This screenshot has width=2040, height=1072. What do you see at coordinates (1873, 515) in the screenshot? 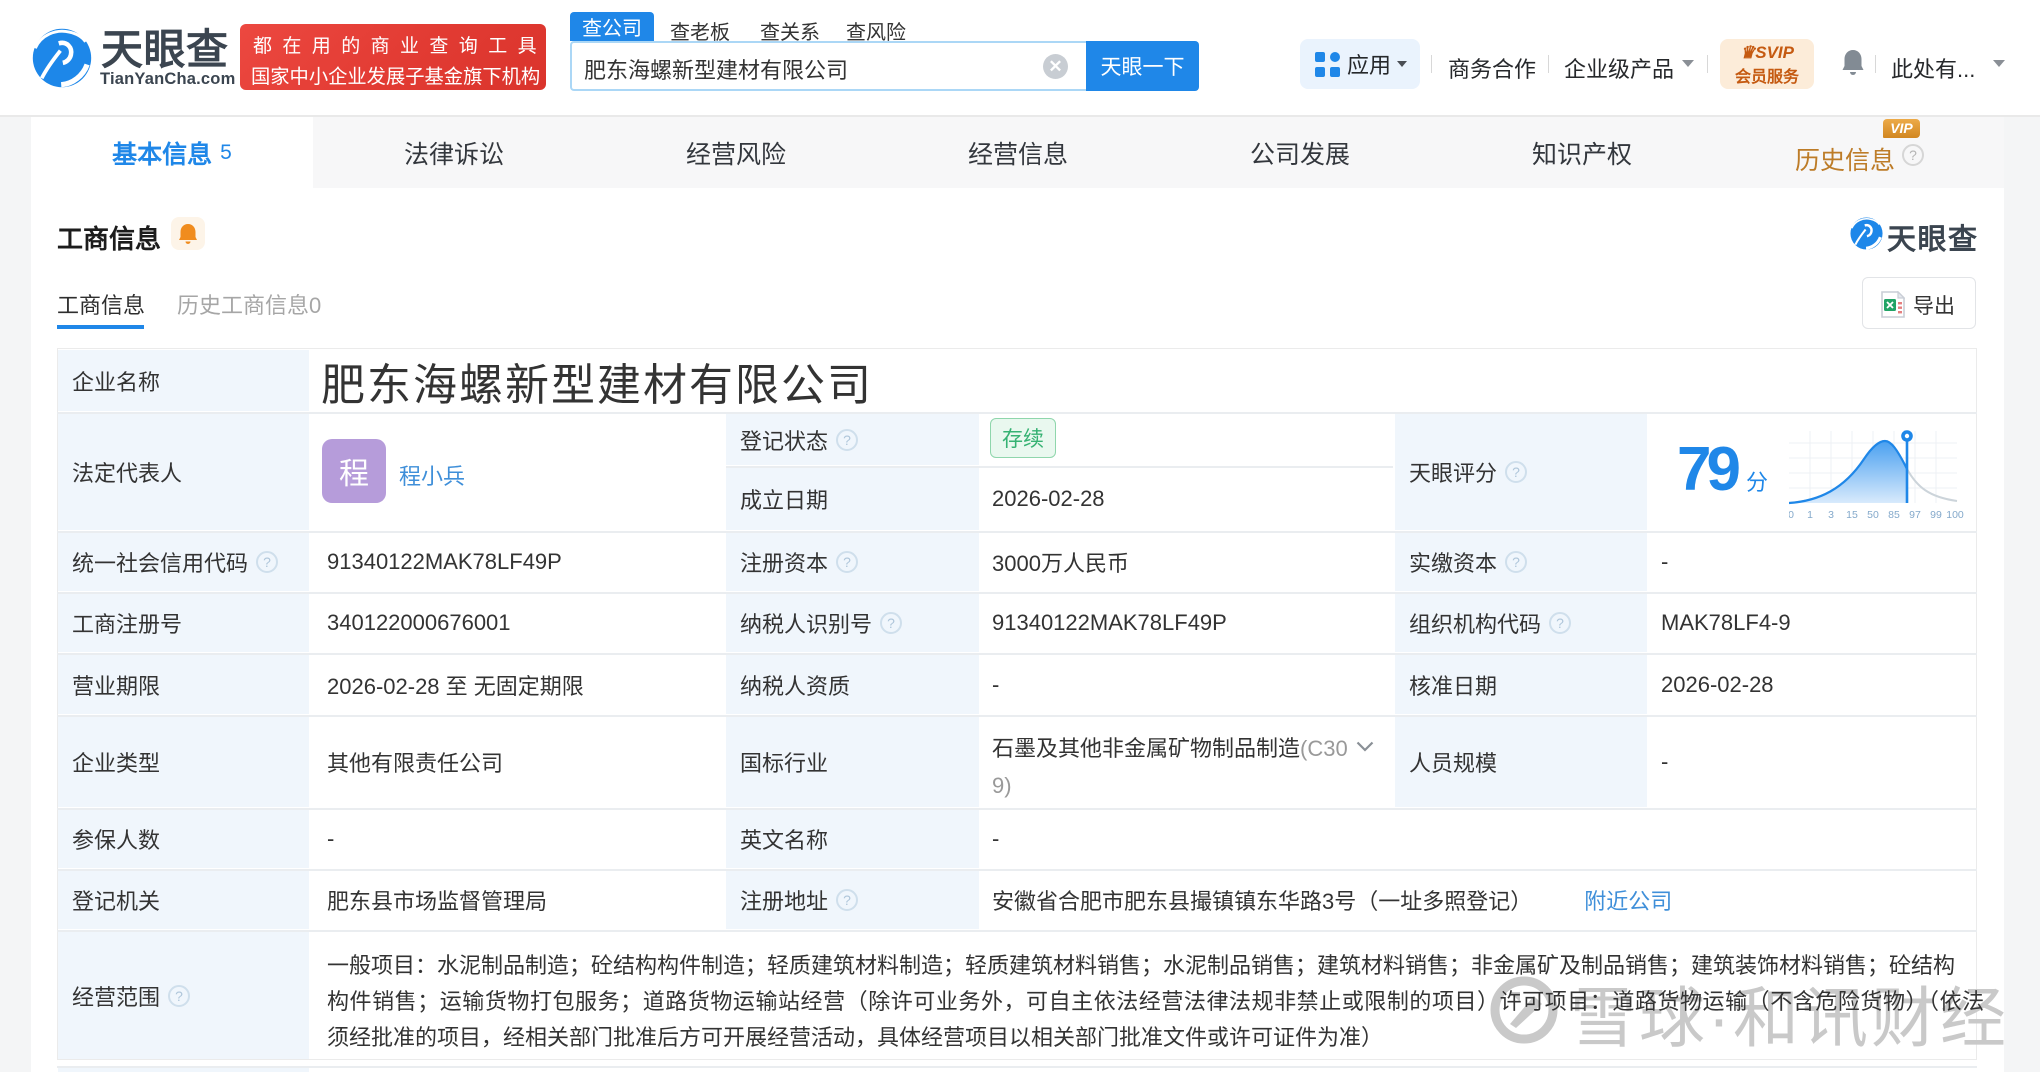
I see `svg-text: 50` at bounding box center [1873, 515].